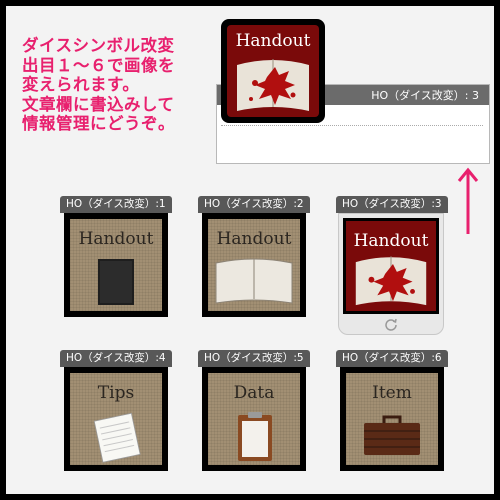 The width and height of the screenshot is (500, 500). I want to click on arrow-up-icon, so click(468, 200).